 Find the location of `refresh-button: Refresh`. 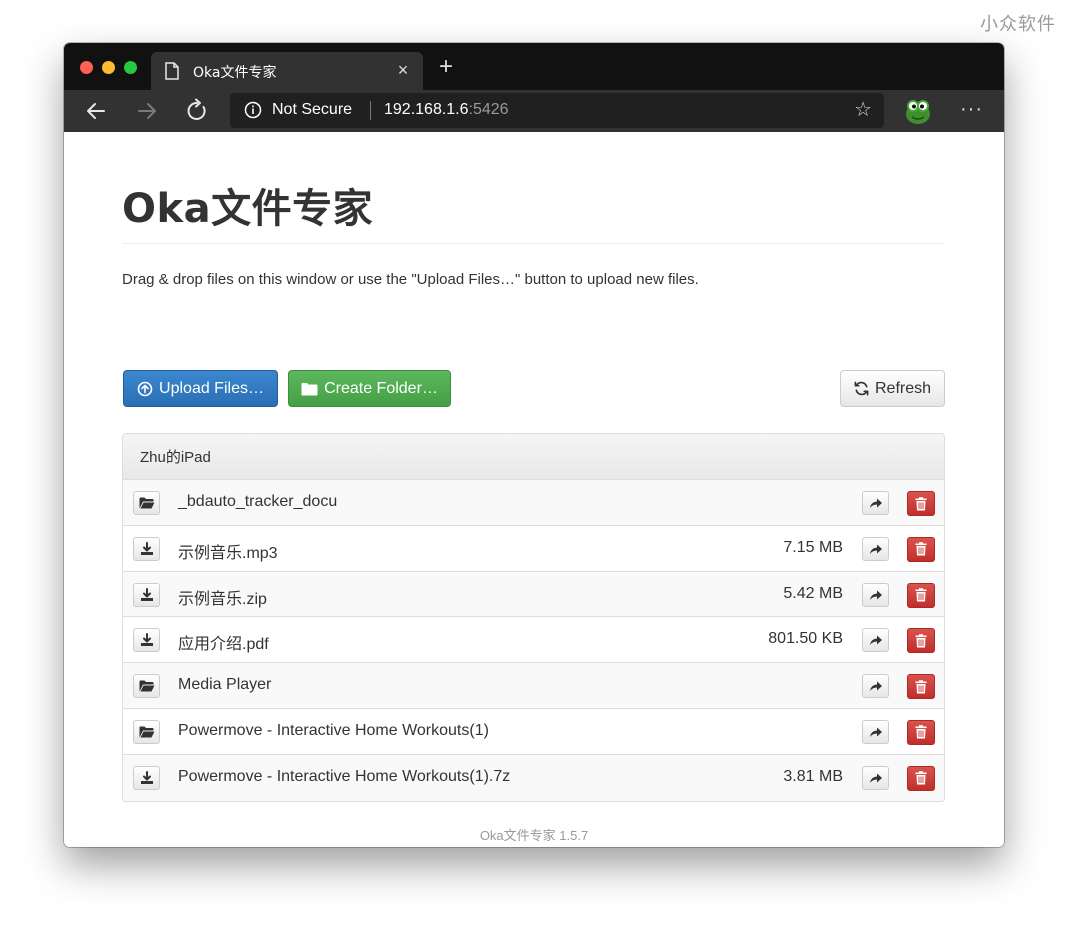

refresh-button: Refresh is located at coordinates (892, 388).